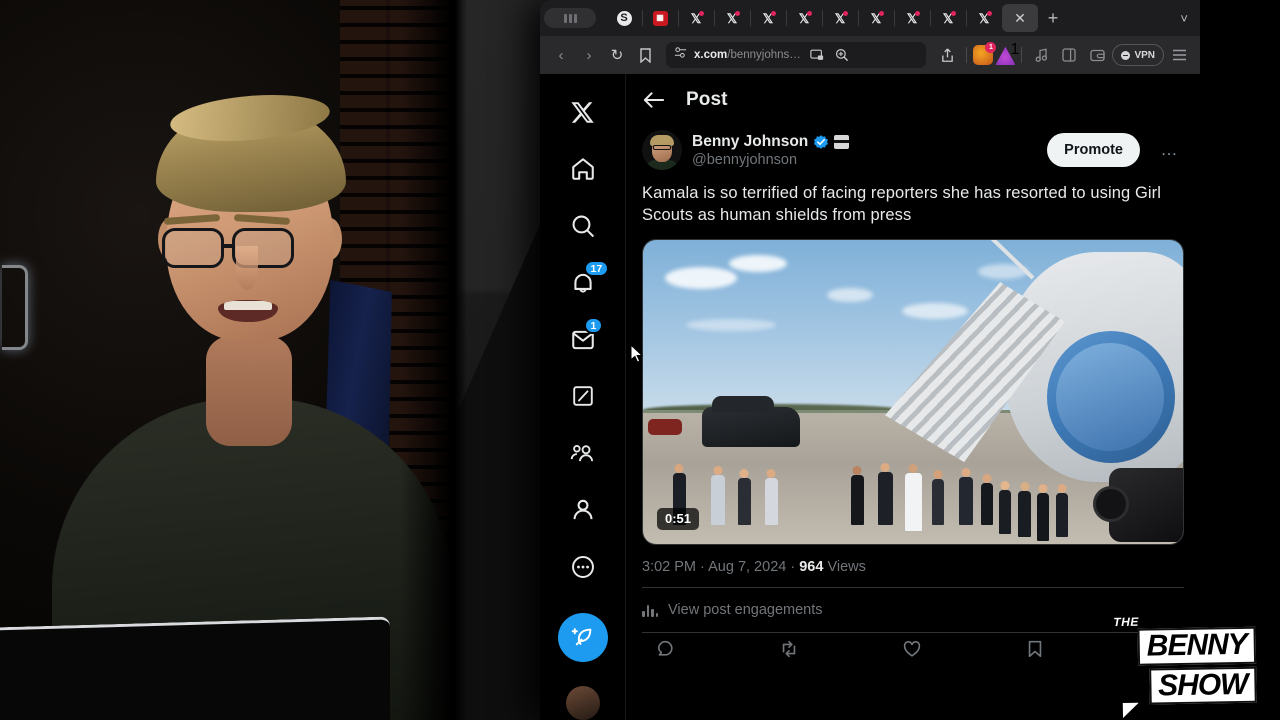  Describe the element at coordinates (1179, 55) in the screenshot. I see `hamburger-menu-icon` at that location.